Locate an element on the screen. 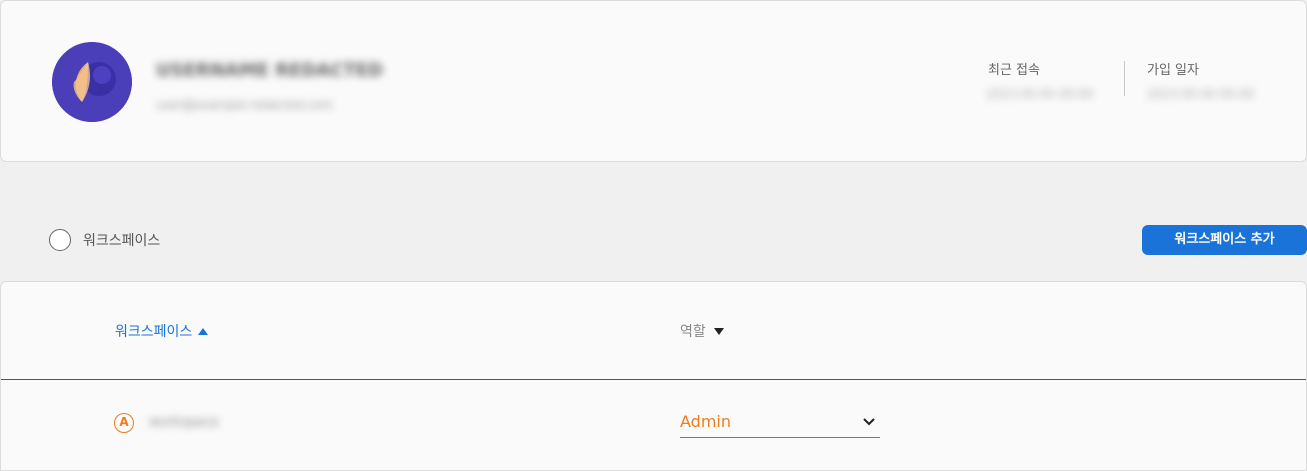 This screenshot has height=471, width=1307. column-header-workspace-label: 워크스페이스 is located at coordinates (154, 332).